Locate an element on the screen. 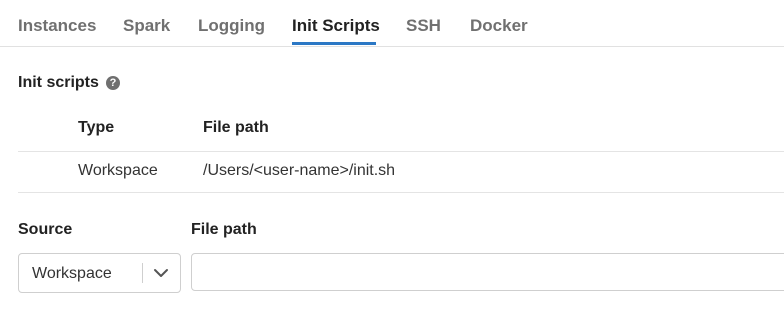  cell-file-path: /Users/<user-name>/init.sh is located at coordinates (299, 170).